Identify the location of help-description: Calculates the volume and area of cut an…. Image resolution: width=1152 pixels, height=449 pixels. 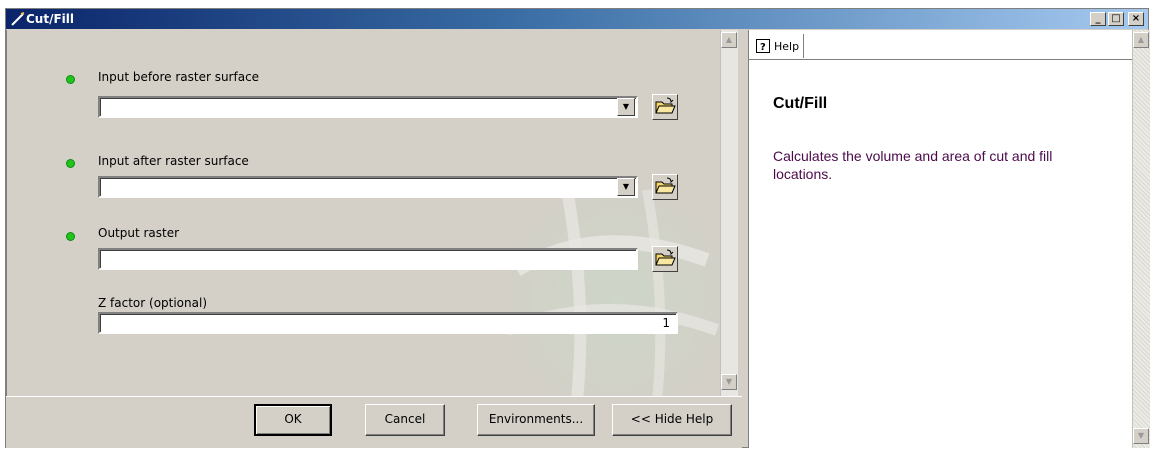
(913, 165).